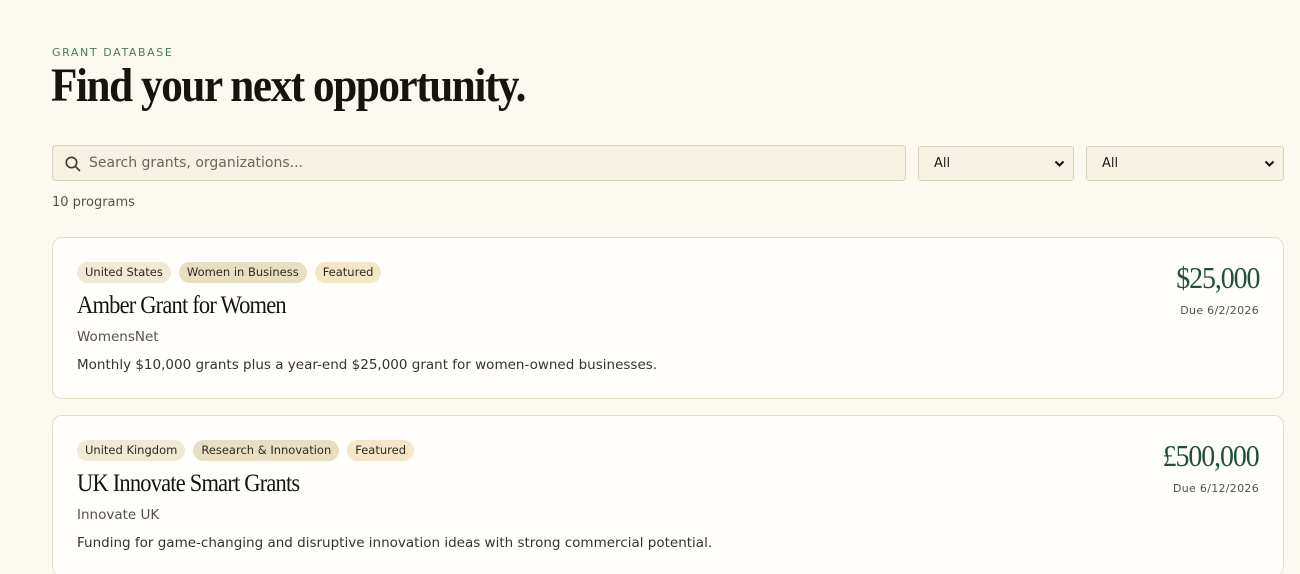 Image resolution: width=1300 pixels, height=574 pixels. What do you see at coordinates (1110, 163) in the screenshot?
I see `filter-select-2-value: All` at bounding box center [1110, 163].